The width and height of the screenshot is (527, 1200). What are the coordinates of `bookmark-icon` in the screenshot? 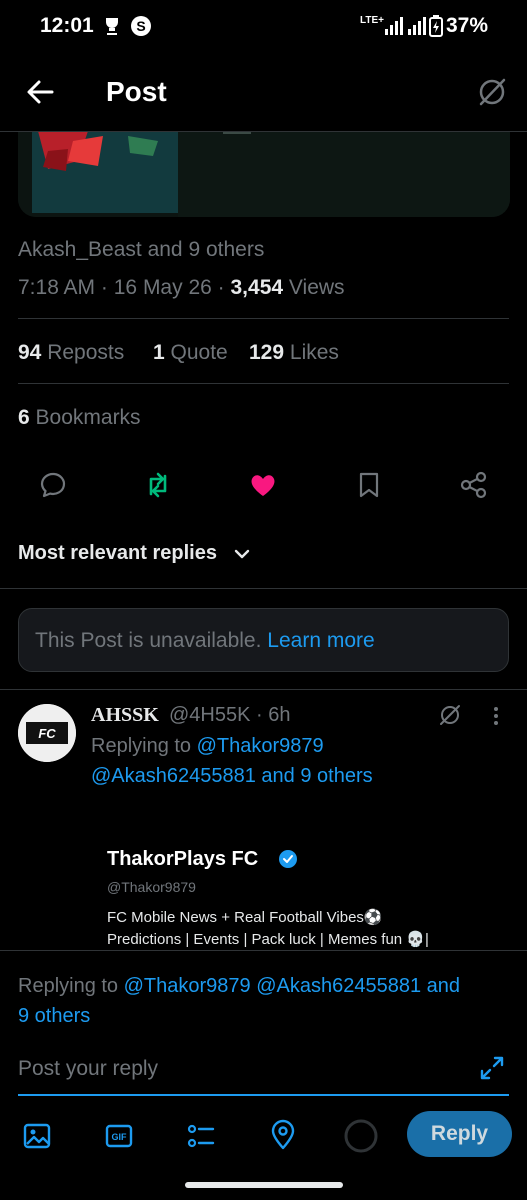 It's located at (369, 485).